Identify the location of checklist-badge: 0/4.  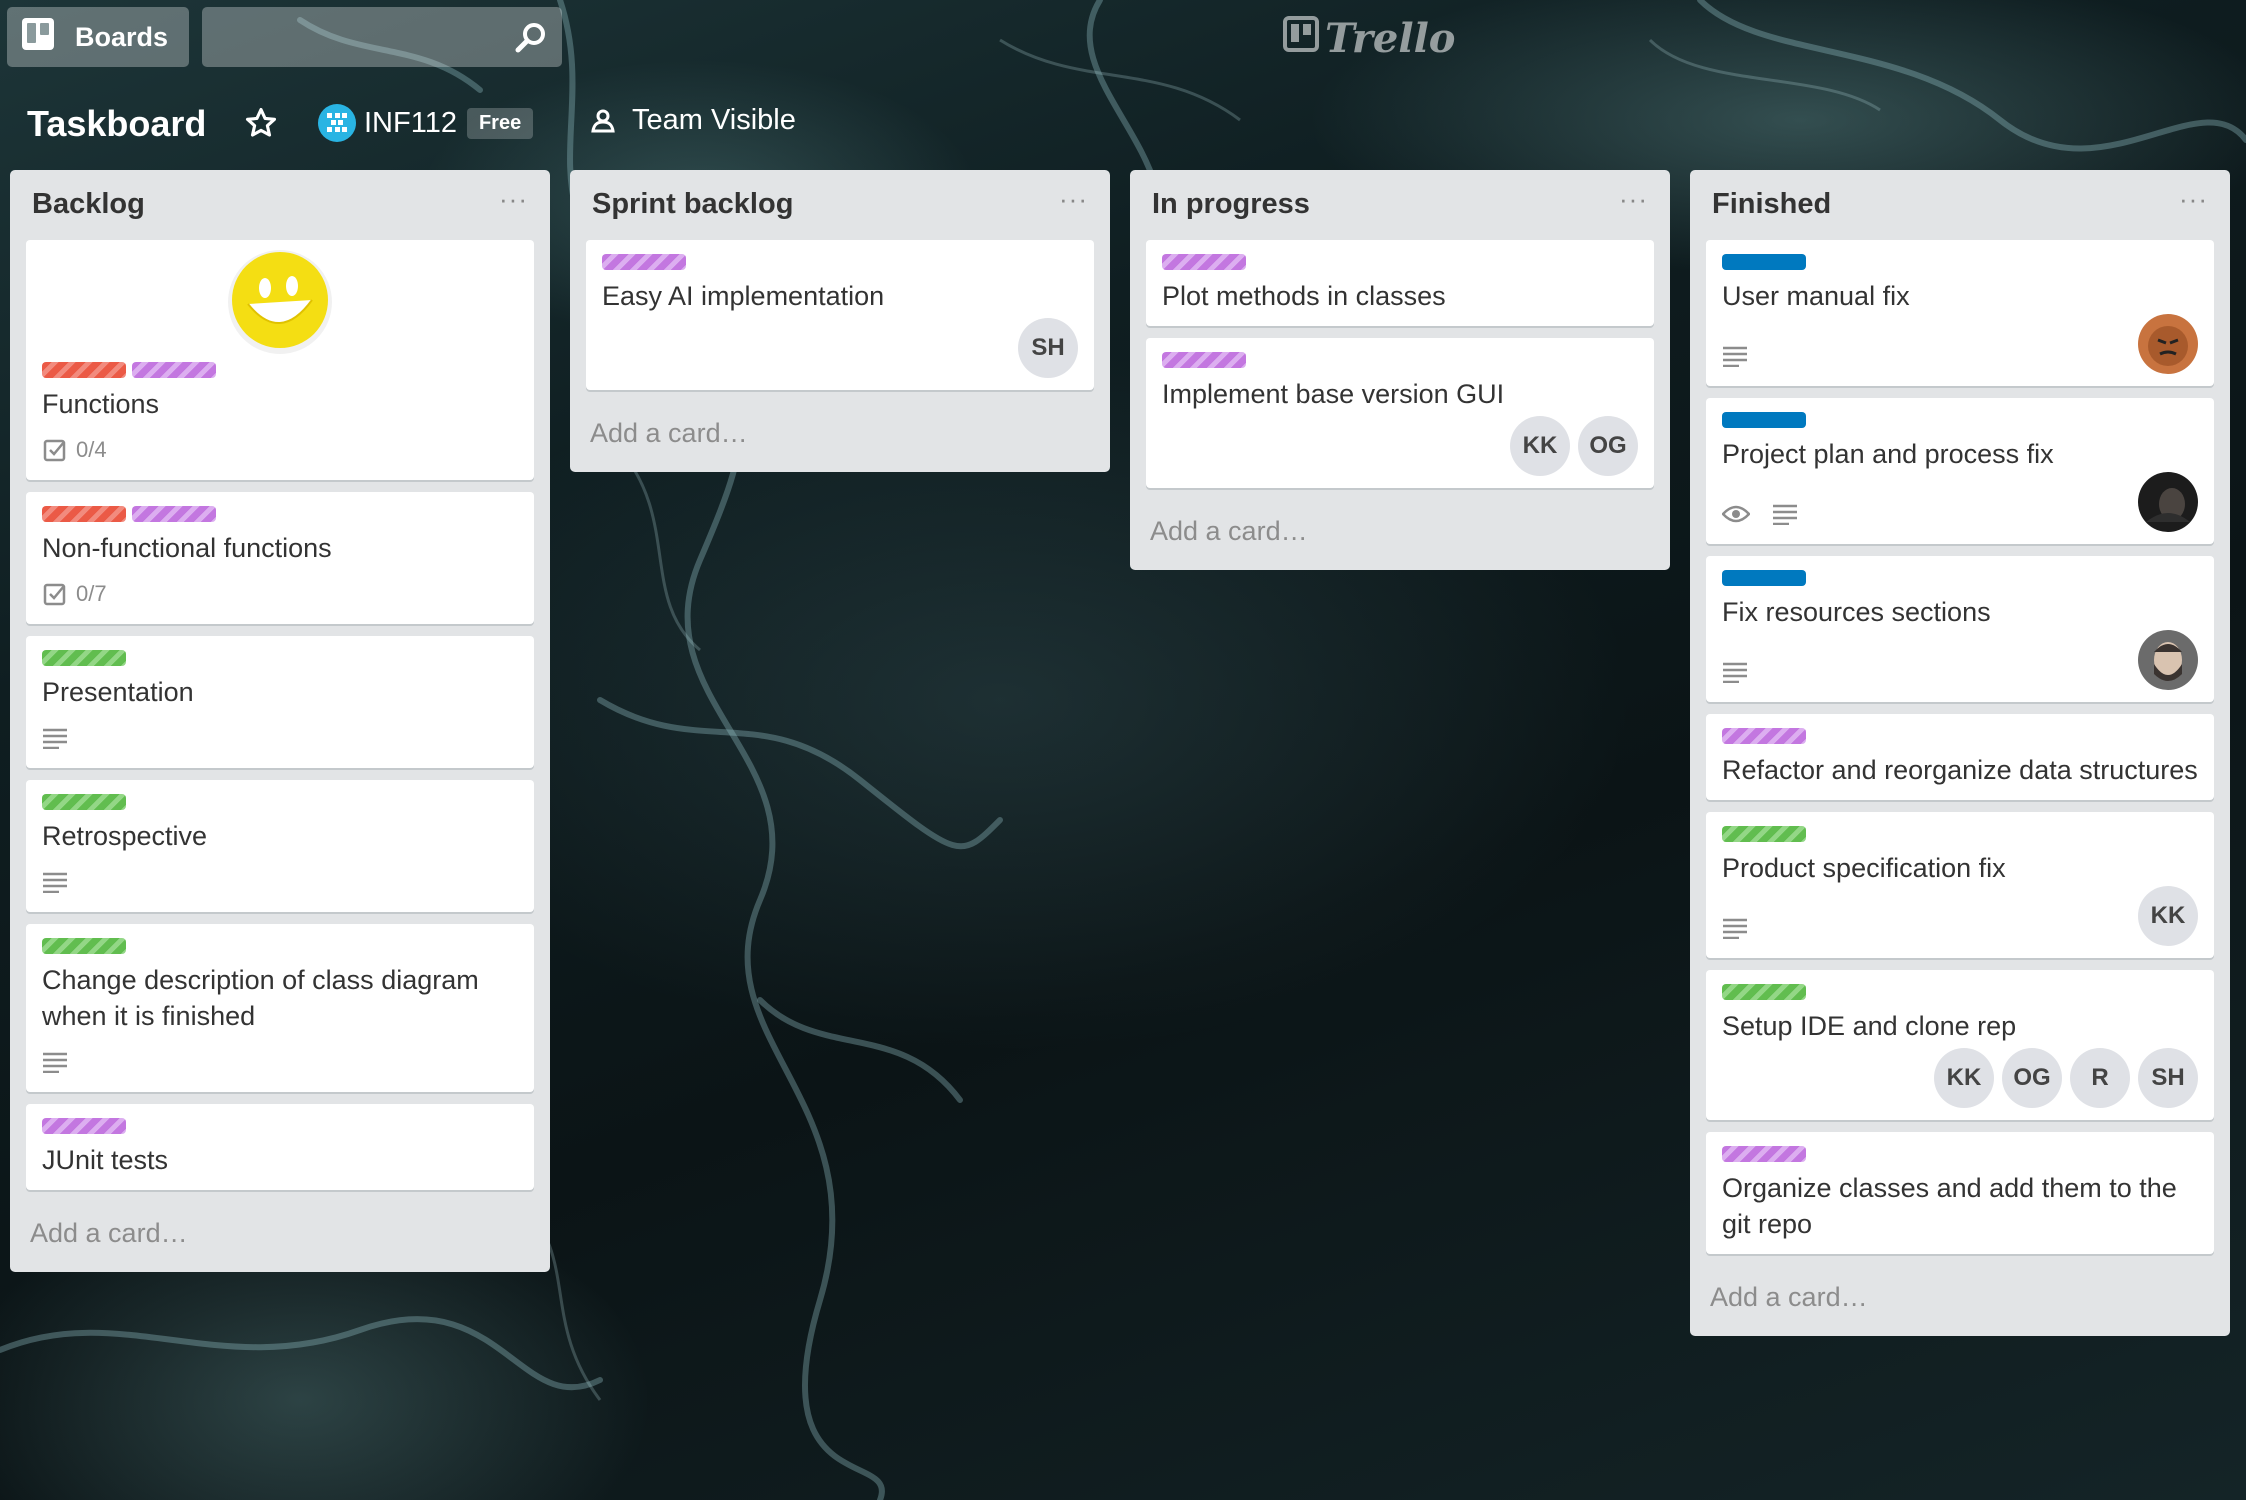
(74, 450).